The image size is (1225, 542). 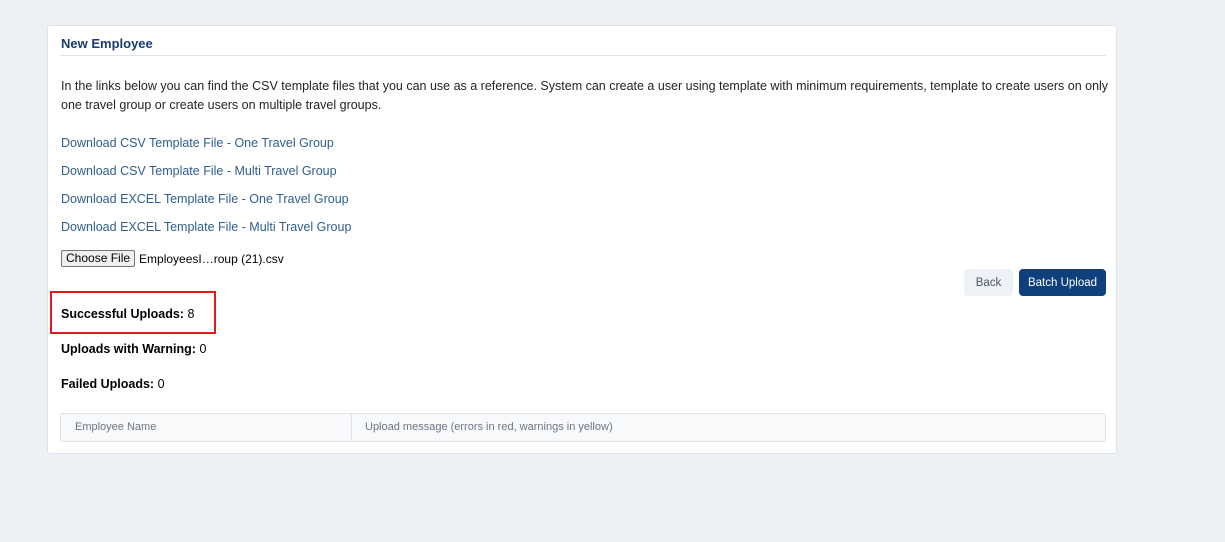 I want to click on warning-uploads-stat: Uploads with Warning: 0, so click(x=133, y=349).